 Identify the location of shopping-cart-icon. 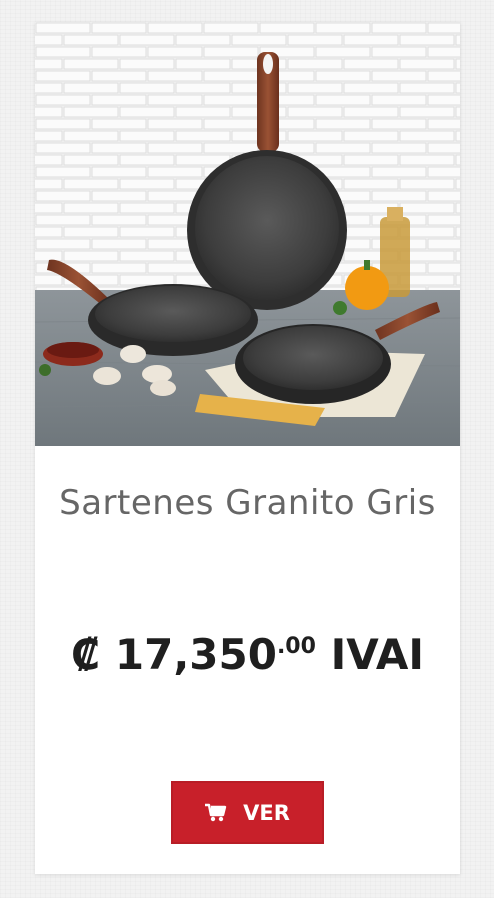
(216, 812).